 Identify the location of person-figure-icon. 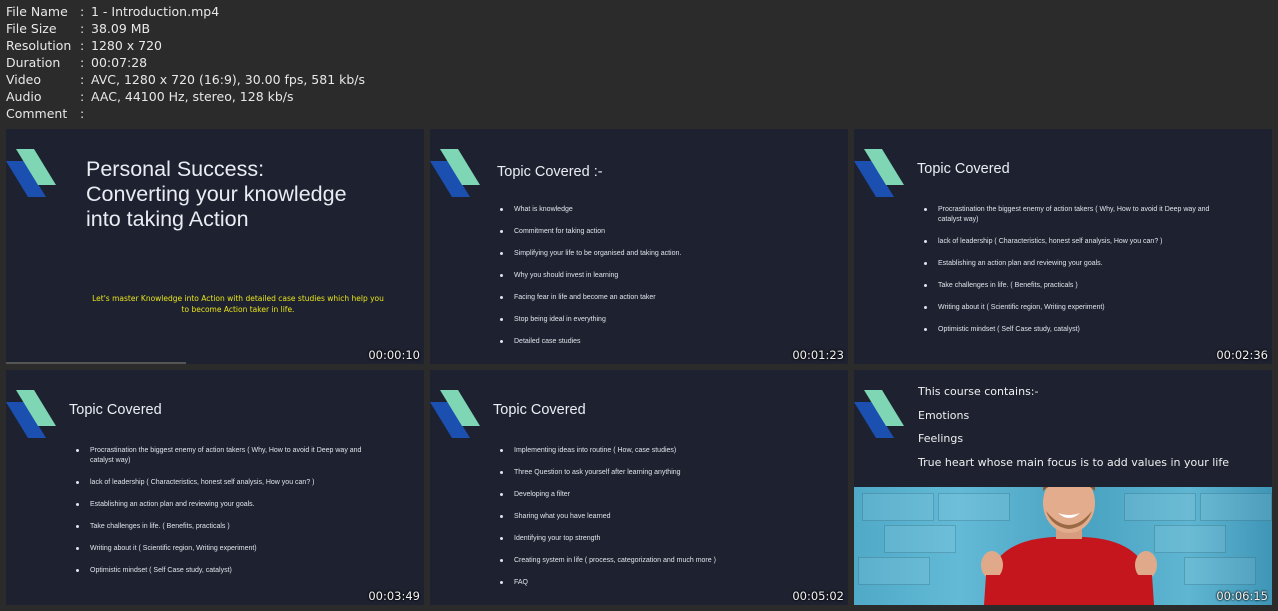
(1069, 546).